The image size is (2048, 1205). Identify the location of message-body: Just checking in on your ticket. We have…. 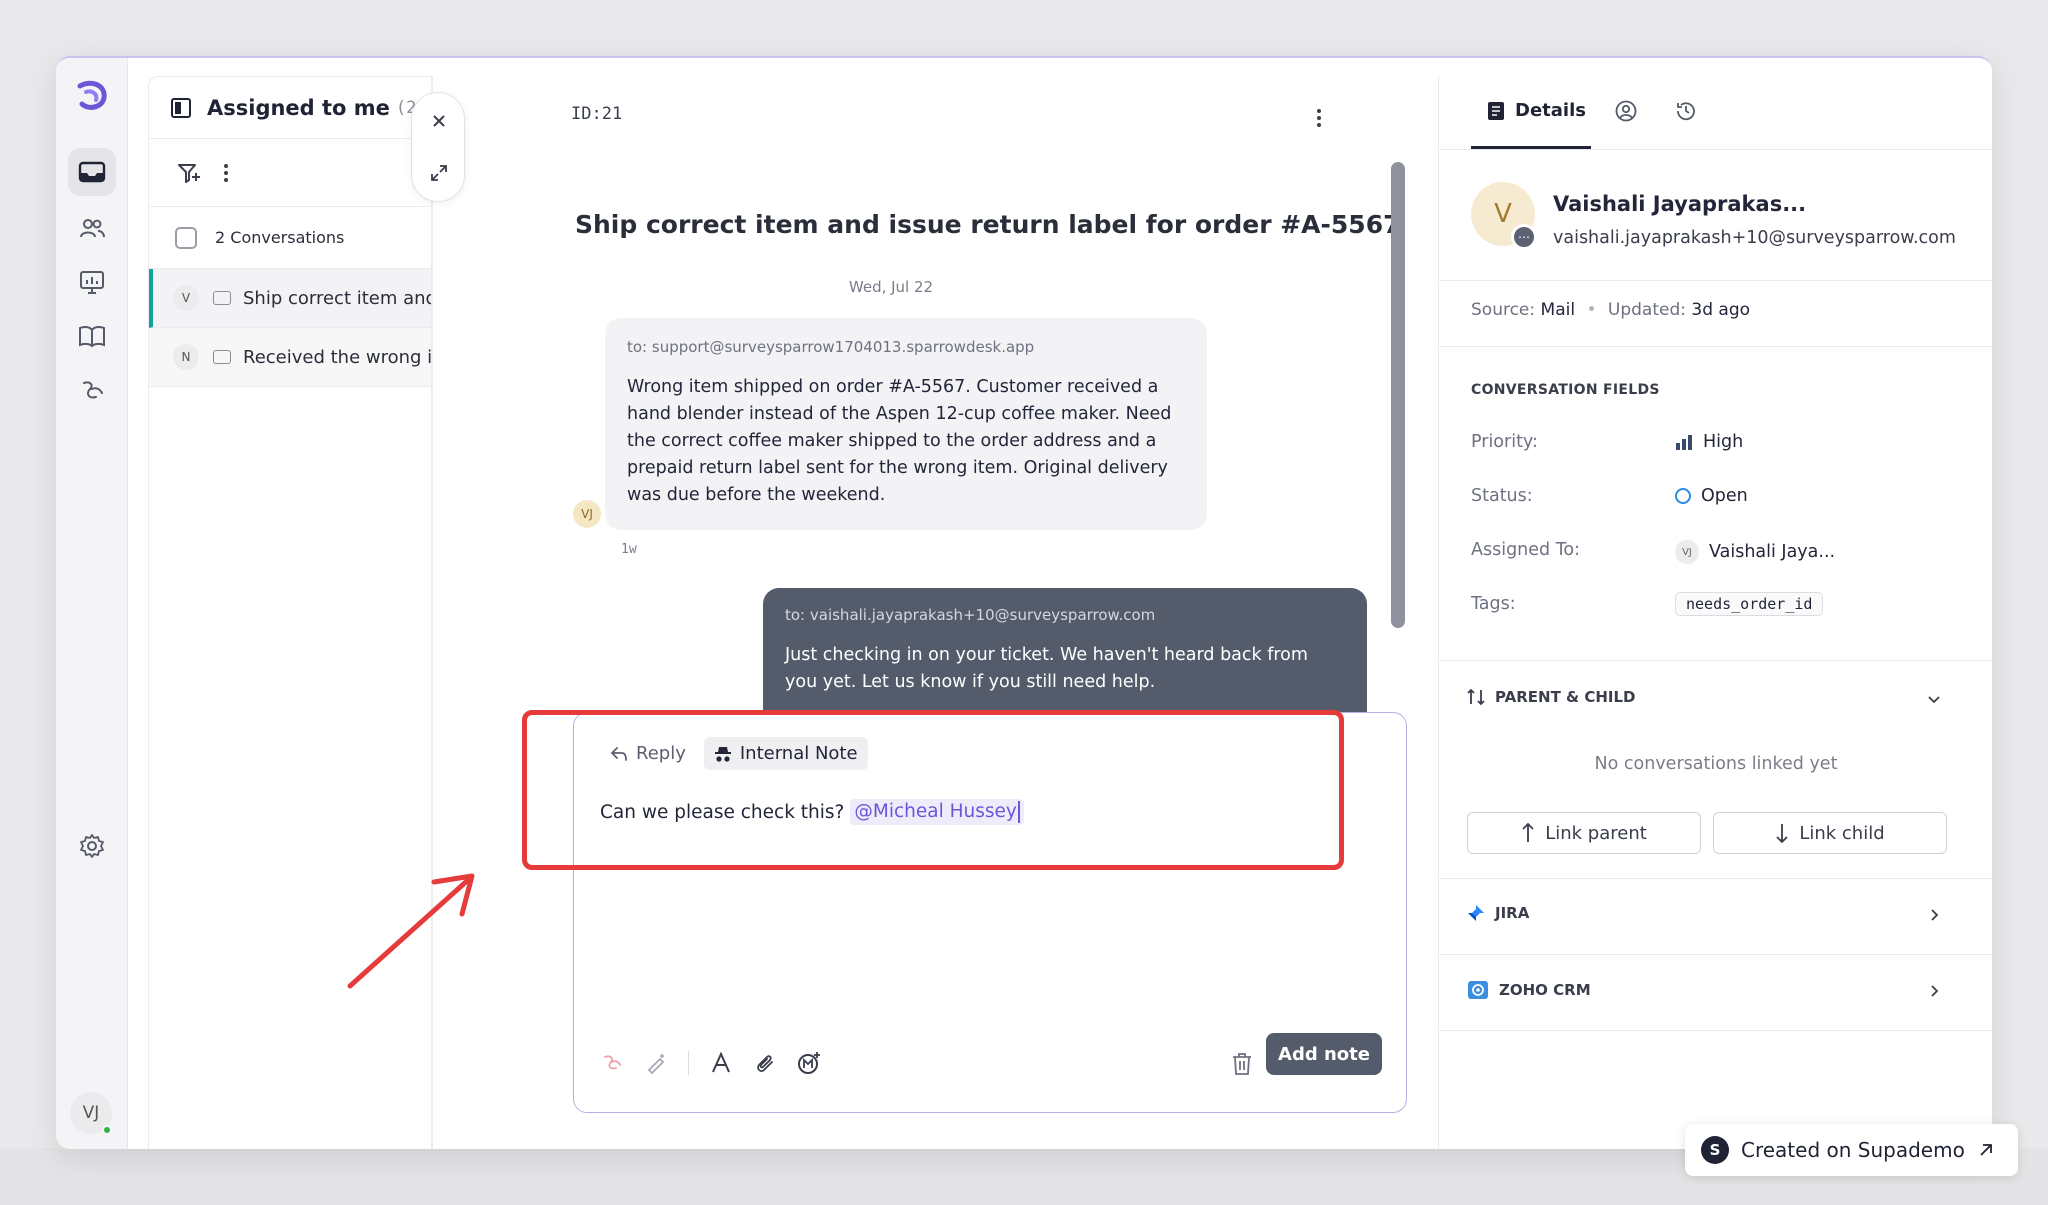
(1046, 668).